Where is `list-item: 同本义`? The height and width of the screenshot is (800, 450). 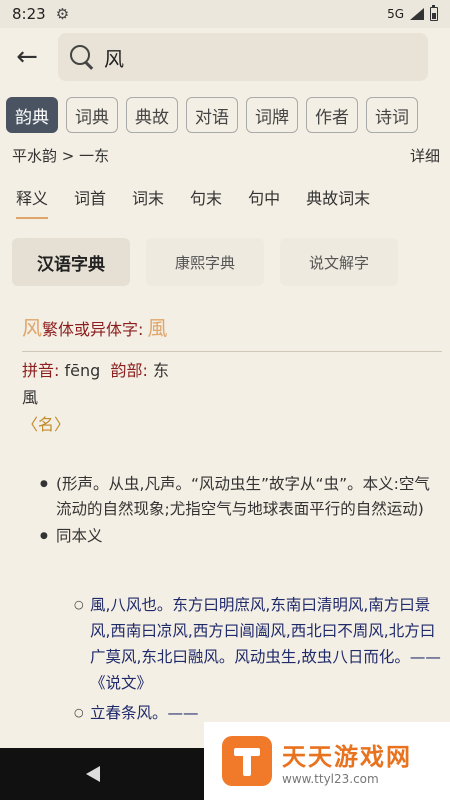
list-item: 同本义 is located at coordinates (240, 536).